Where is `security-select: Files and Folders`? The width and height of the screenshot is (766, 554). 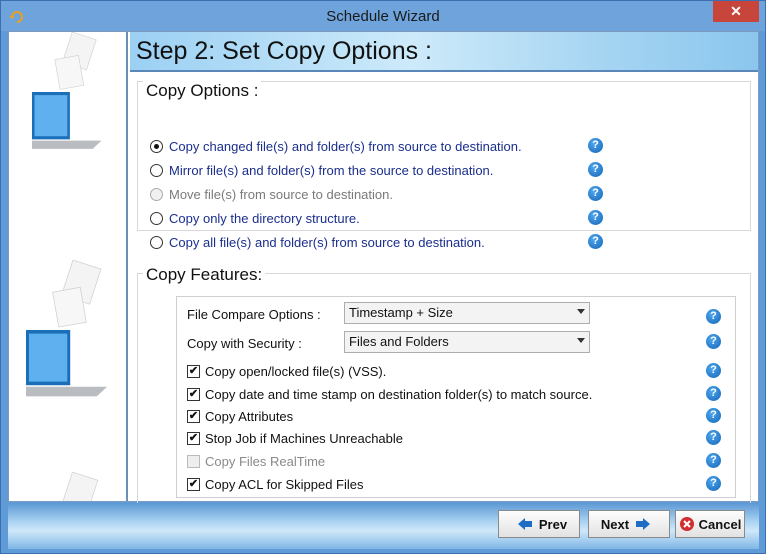
security-select: Files and Folders is located at coordinates (467, 342).